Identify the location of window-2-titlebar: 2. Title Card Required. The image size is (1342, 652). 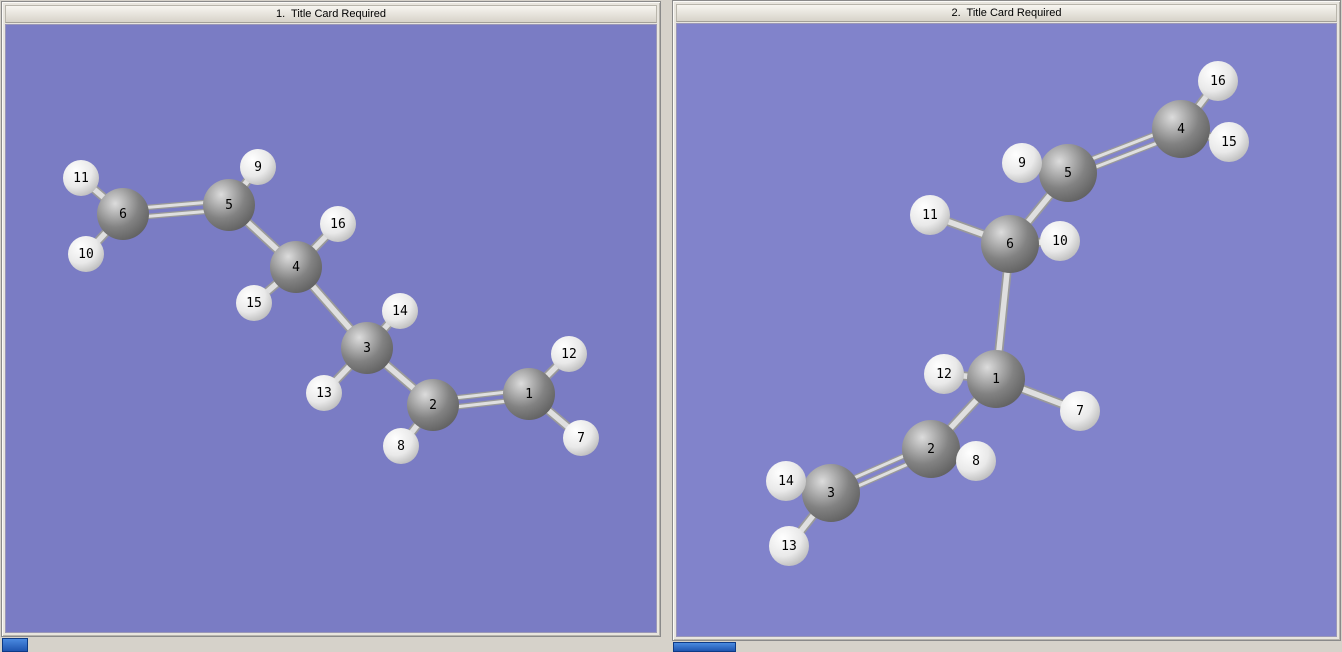
(1006, 13).